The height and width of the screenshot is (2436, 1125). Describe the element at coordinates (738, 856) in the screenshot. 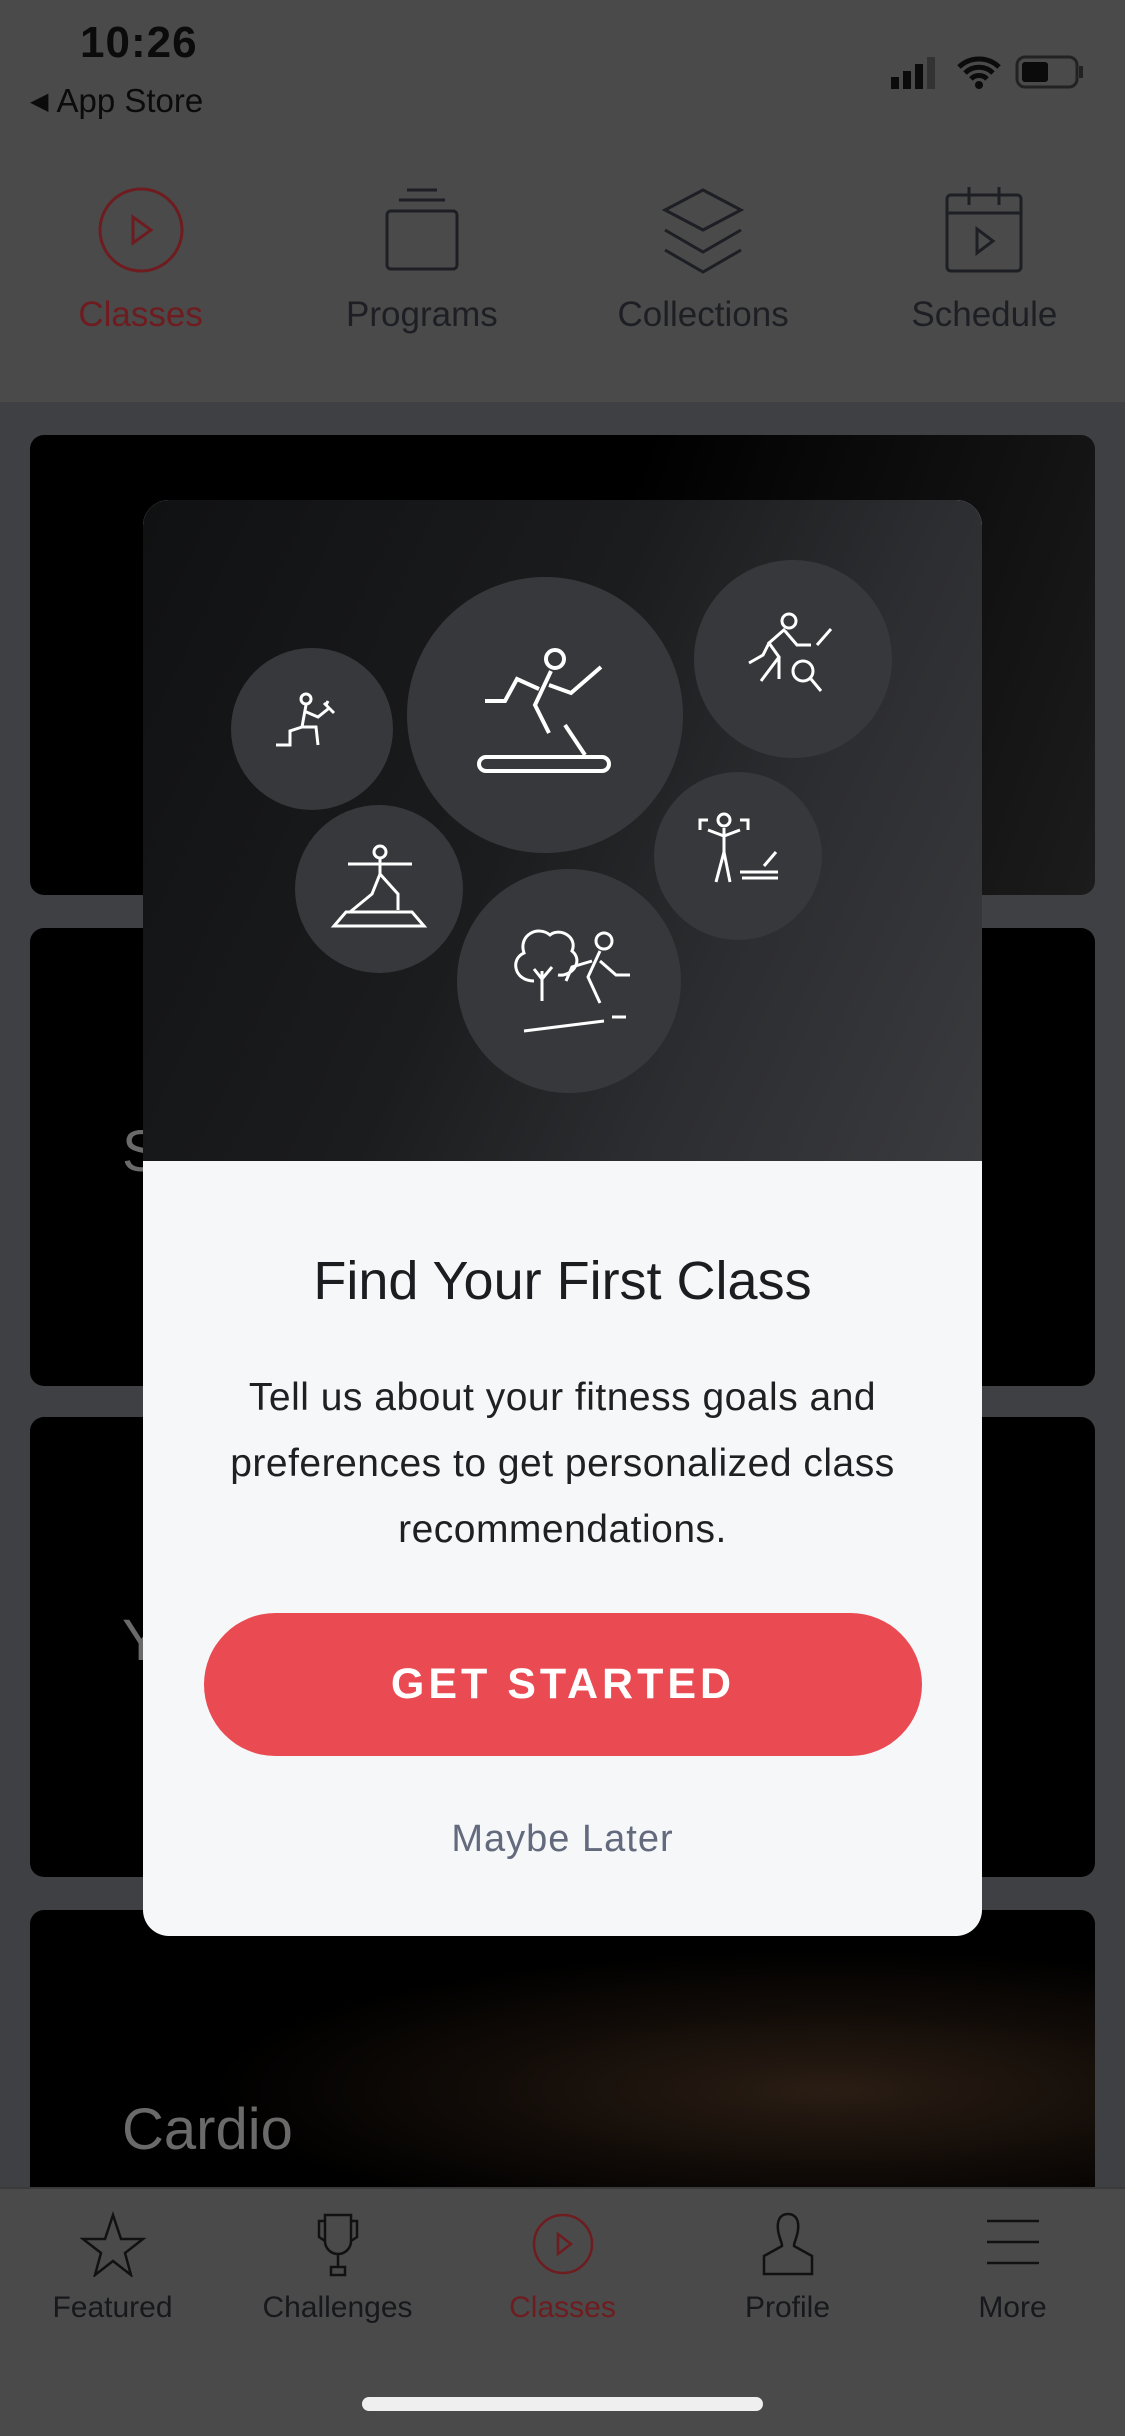

I see `row-strength-icon` at that location.